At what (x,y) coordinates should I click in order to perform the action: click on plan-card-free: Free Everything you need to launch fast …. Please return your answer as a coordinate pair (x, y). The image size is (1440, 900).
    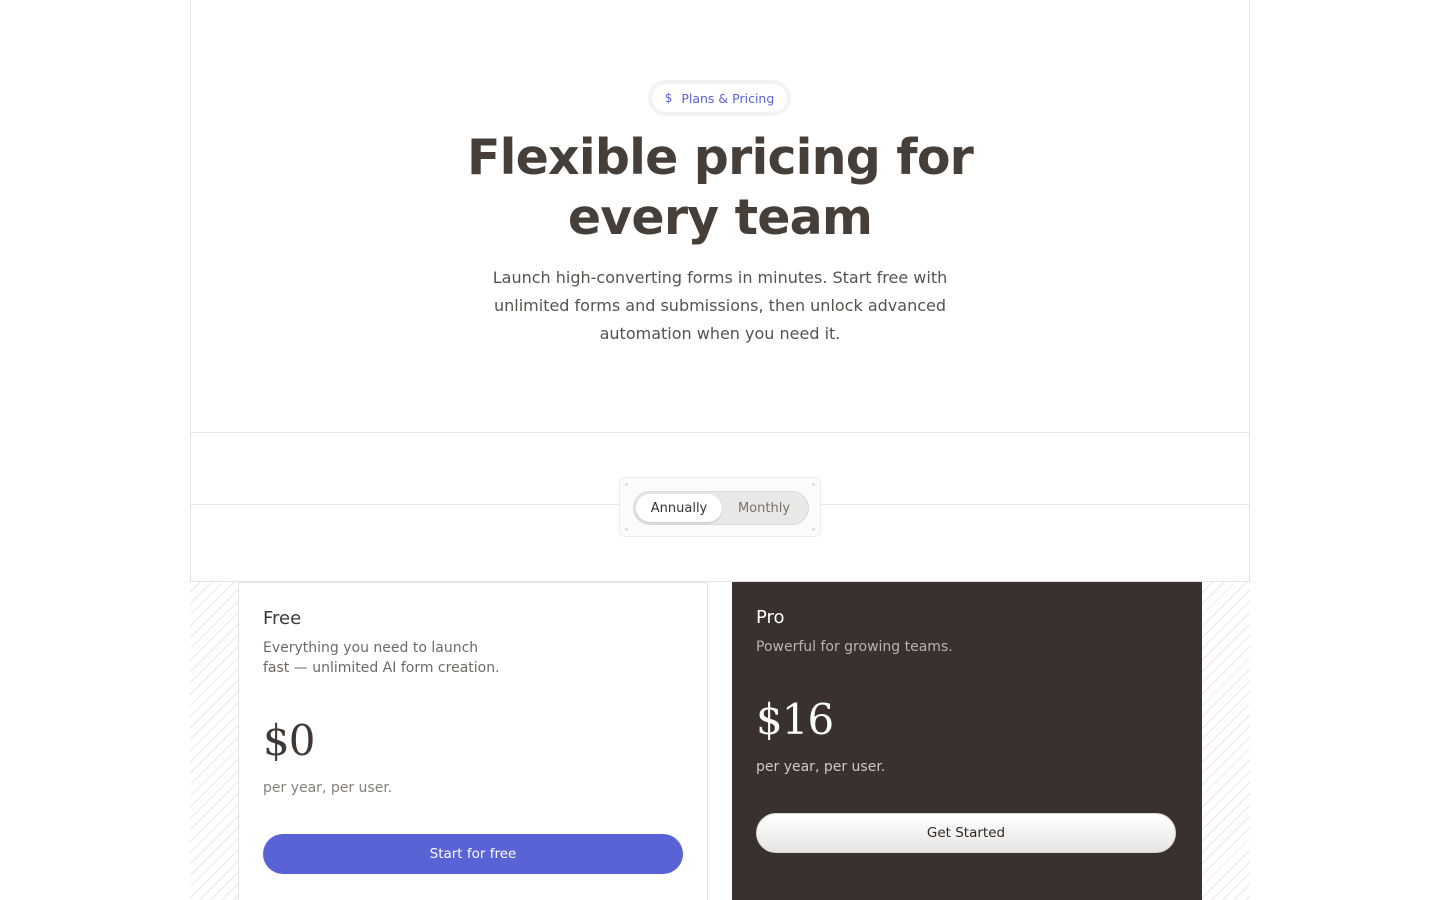
    Looking at the image, I should click on (473, 741).